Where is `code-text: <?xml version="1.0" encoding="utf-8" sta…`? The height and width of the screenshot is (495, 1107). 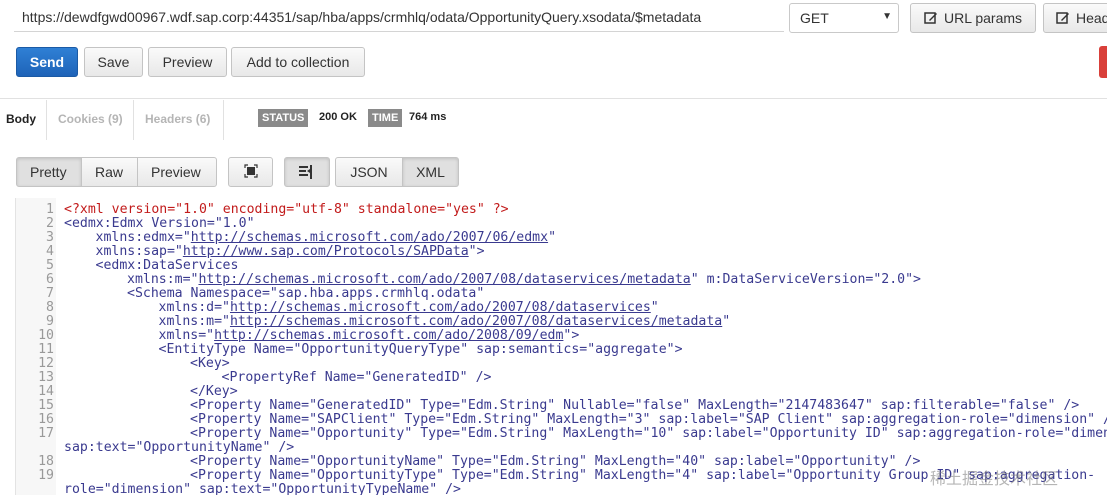
code-text: <?xml version="1.0" encoding="utf-8" sta… is located at coordinates (286, 209).